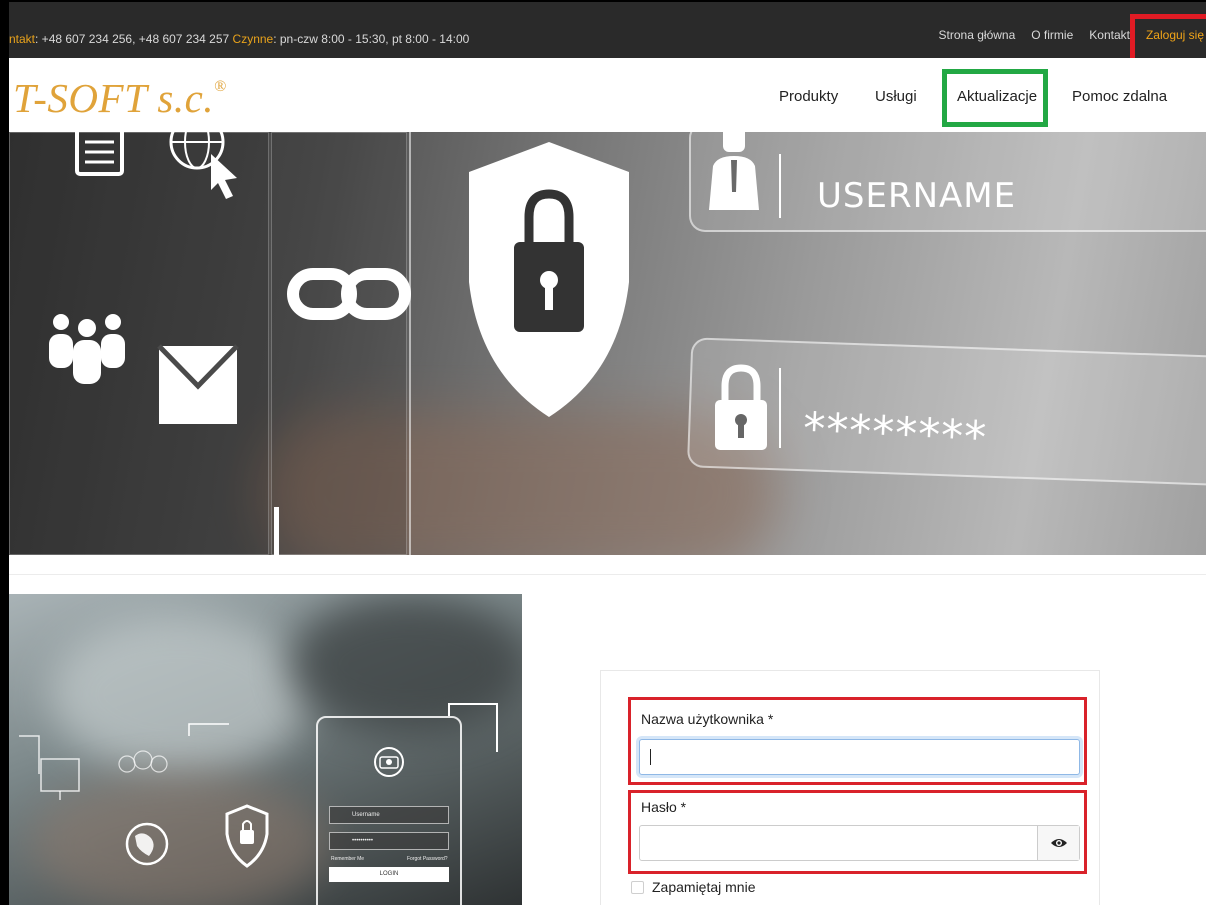  What do you see at coordinates (253, 39) in the screenshot?
I see `hours-label: Czynne` at bounding box center [253, 39].